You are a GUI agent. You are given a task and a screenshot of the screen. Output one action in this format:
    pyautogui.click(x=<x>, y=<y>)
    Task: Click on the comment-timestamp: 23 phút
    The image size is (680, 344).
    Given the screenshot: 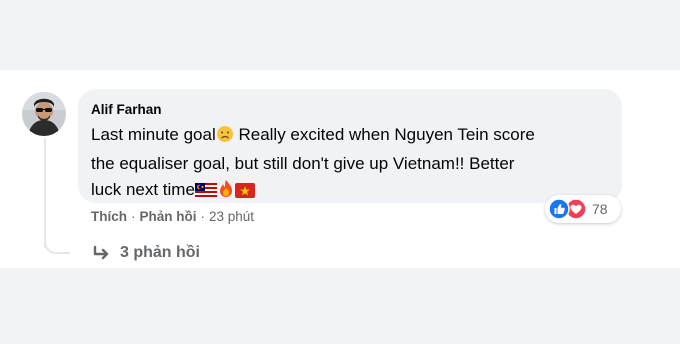 What is the action you would take?
    pyautogui.click(x=231, y=216)
    